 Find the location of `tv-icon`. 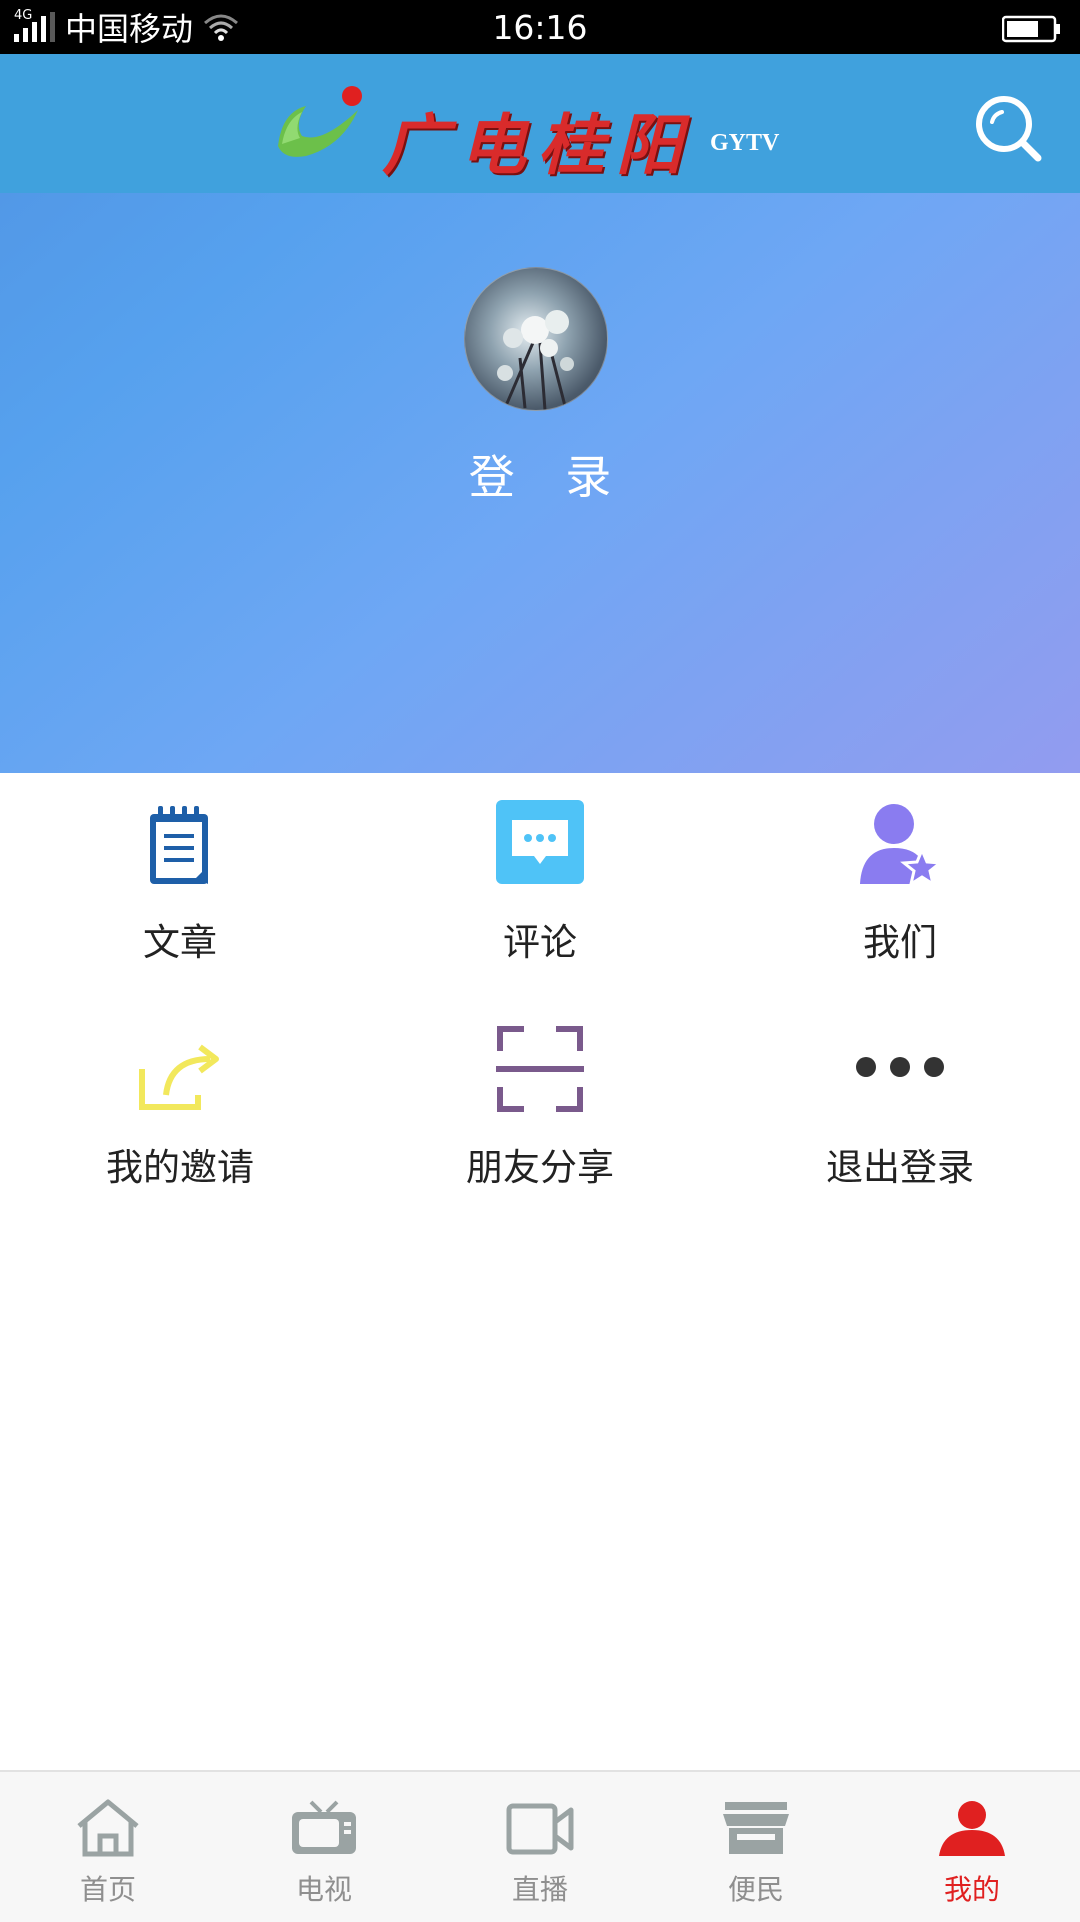

tv-icon is located at coordinates (324, 1827).